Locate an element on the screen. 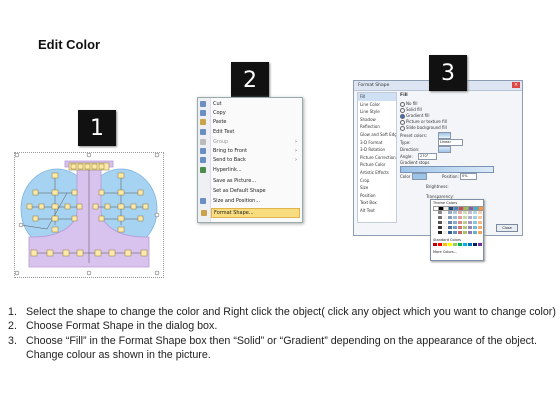 The width and height of the screenshot is (560, 420). menu-item-group: Group › is located at coordinates (250, 142).